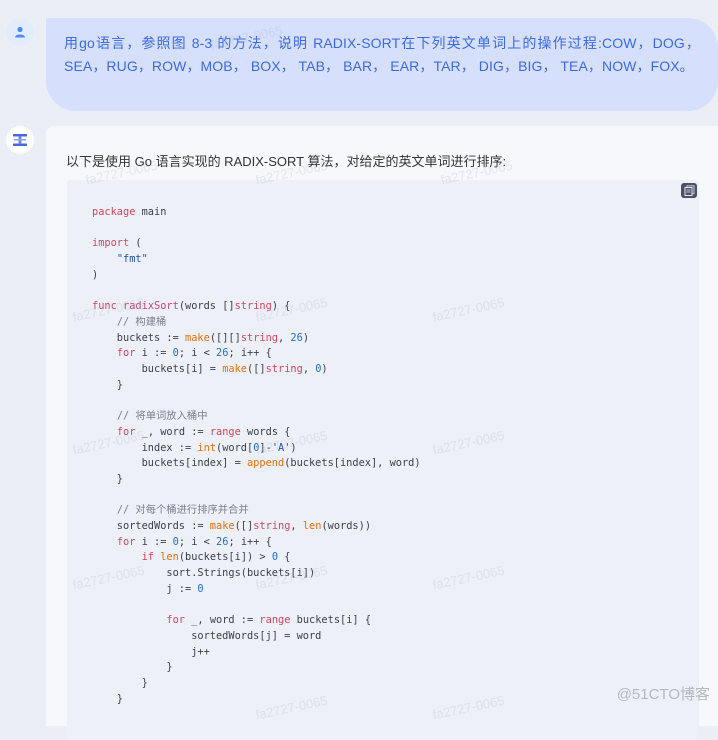 Image resolution: width=718 pixels, height=740 pixels. Describe the element at coordinates (191, 306) in the screenshot. I see `code-line: func radixSort(words []string) {` at that location.